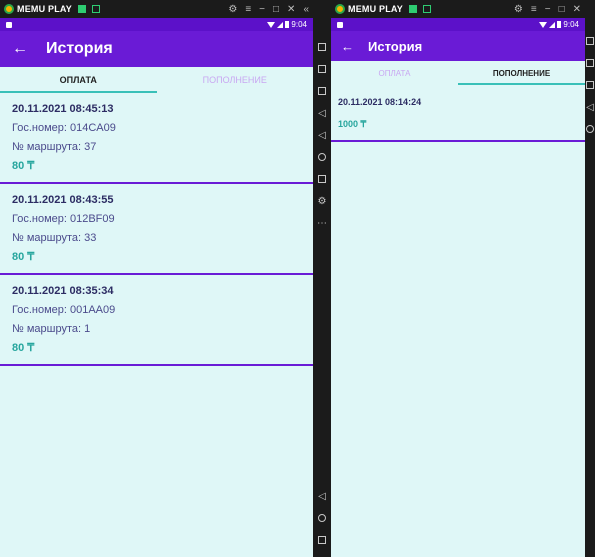  What do you see at coordinates (322, 540) in the screenshot?
I see `nav-recents-icon` at bounding box center [322, 540].